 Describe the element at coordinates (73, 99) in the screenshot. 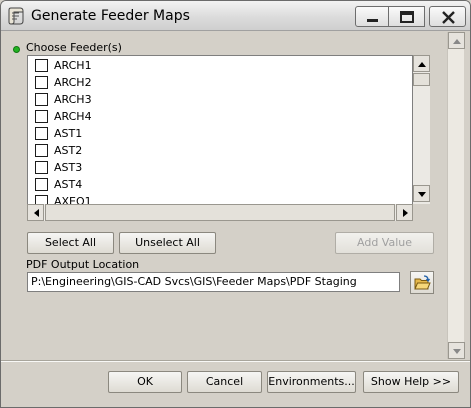

I see `feeder-name: ARCH3` at that location.